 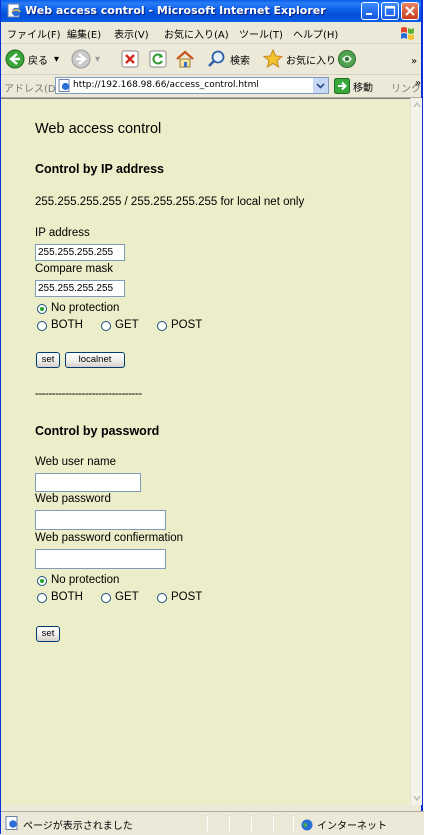 I want to click on ip-radio-both-label: BOTH, so click(x=67, y=325).